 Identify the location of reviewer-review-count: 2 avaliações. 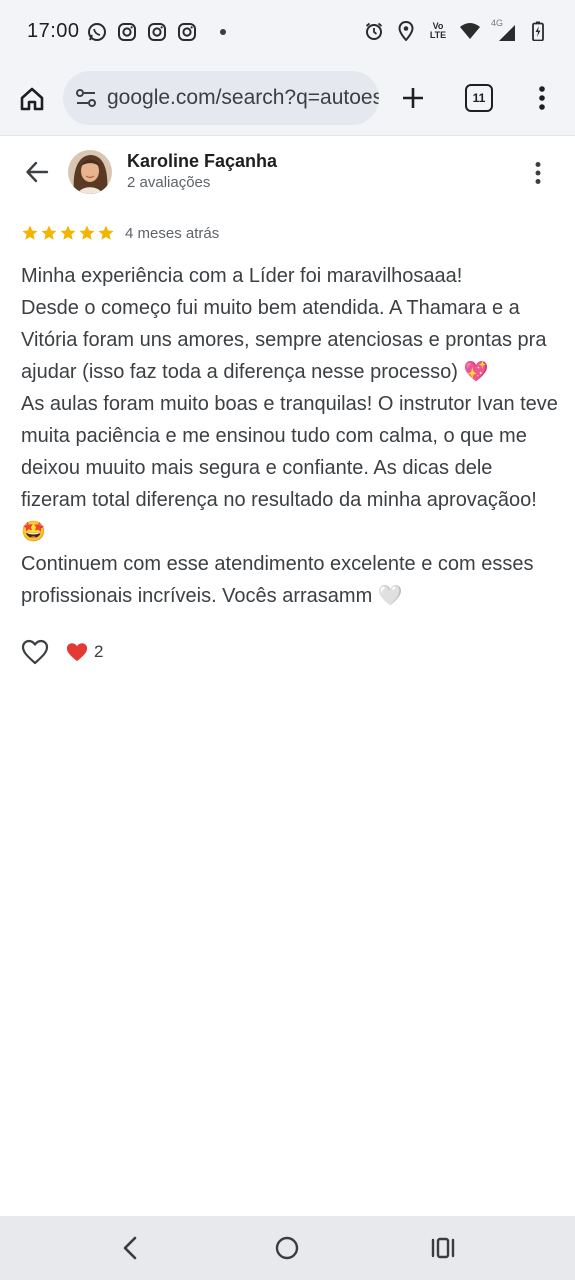
(169, 182).